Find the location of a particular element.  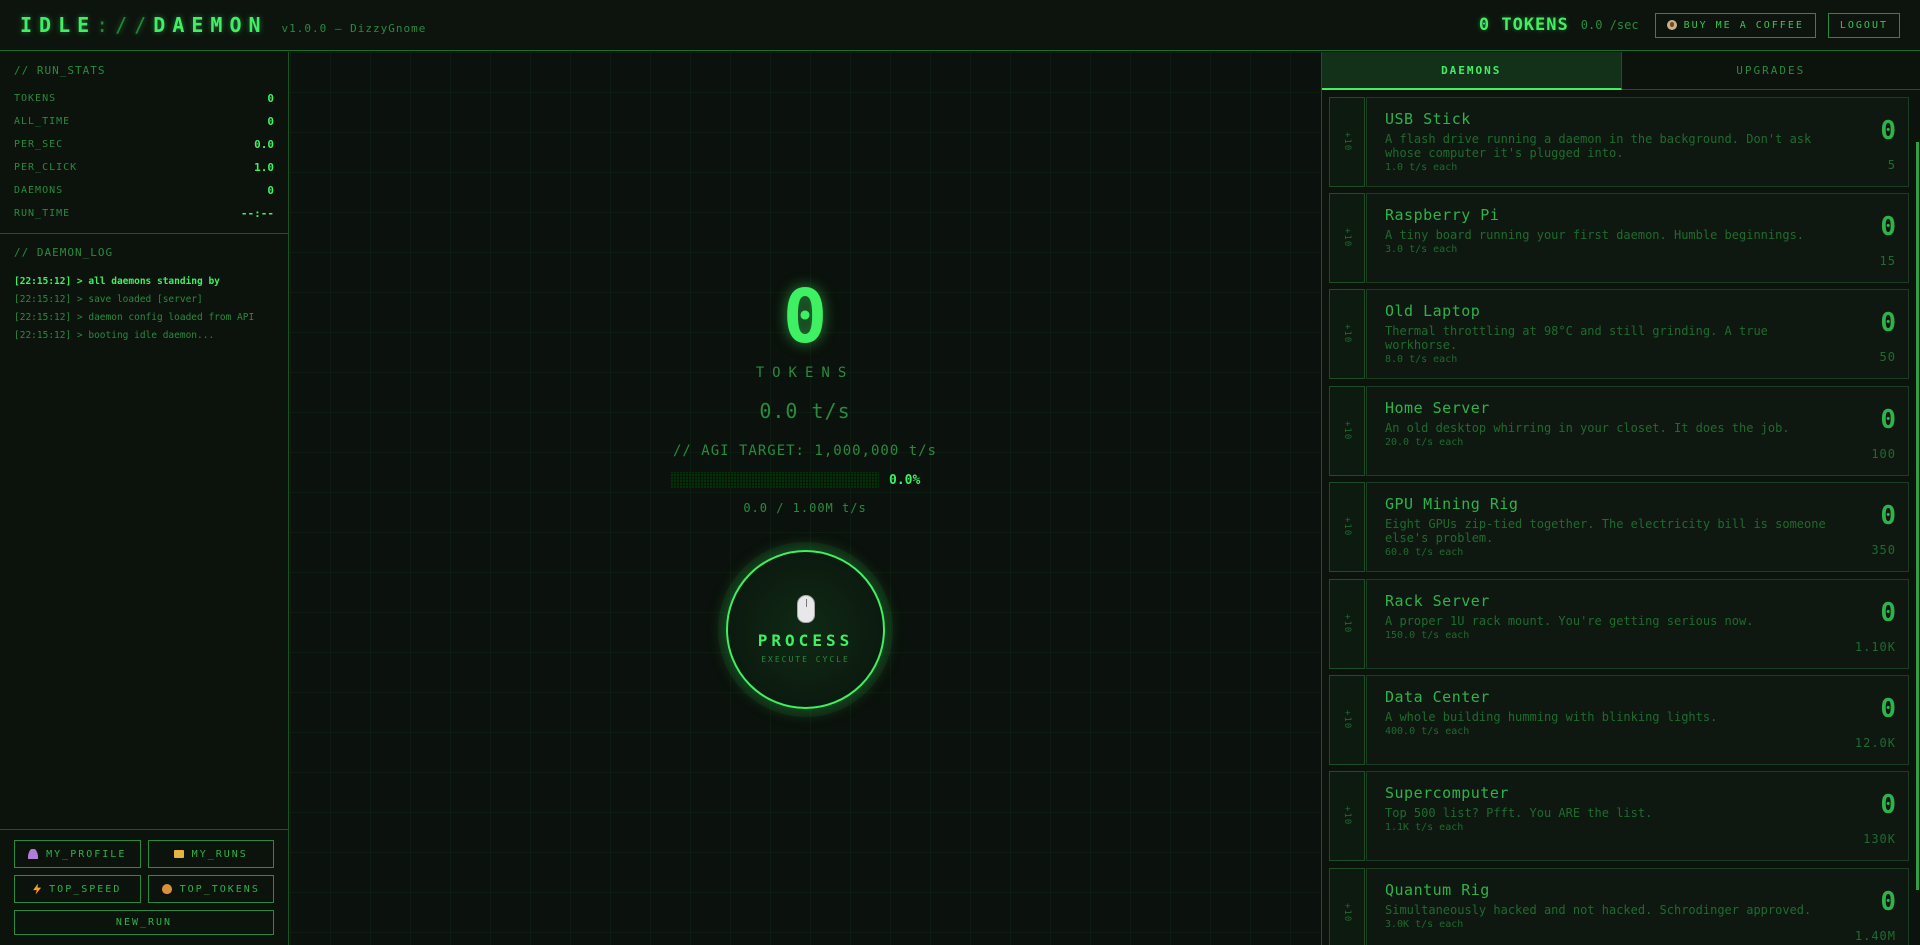

logout-button: LOGOUT is located at coordinates (1863, 25).